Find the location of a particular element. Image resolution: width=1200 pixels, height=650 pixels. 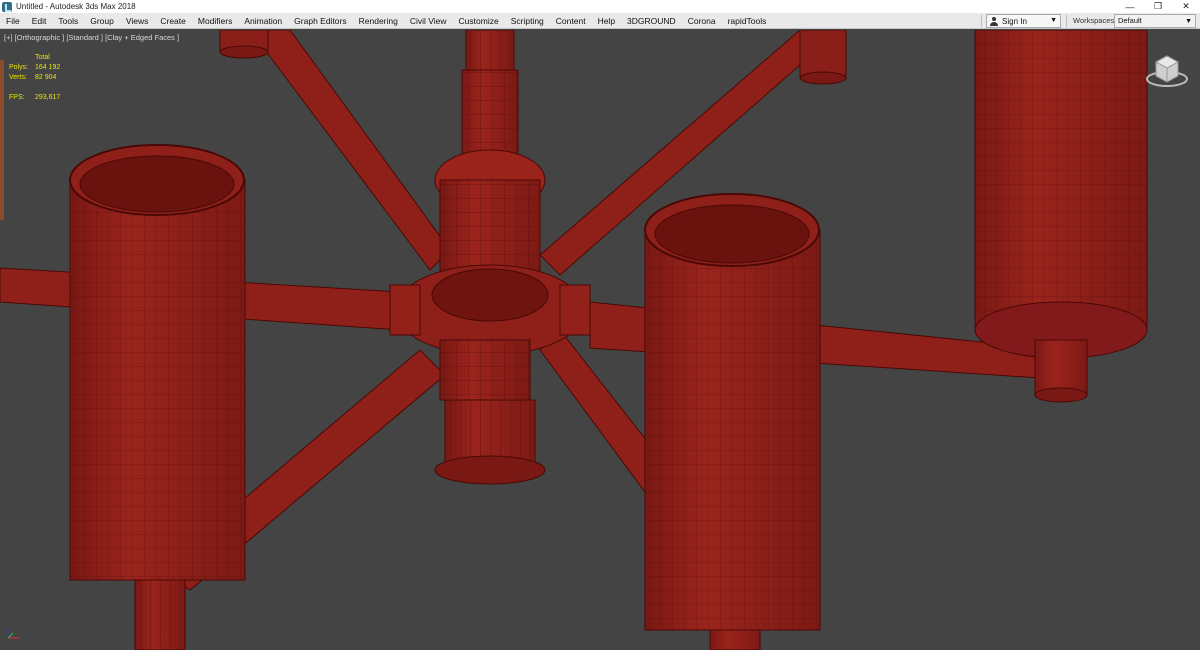

menu-edit: Edit is located at coordinates (39, 21).